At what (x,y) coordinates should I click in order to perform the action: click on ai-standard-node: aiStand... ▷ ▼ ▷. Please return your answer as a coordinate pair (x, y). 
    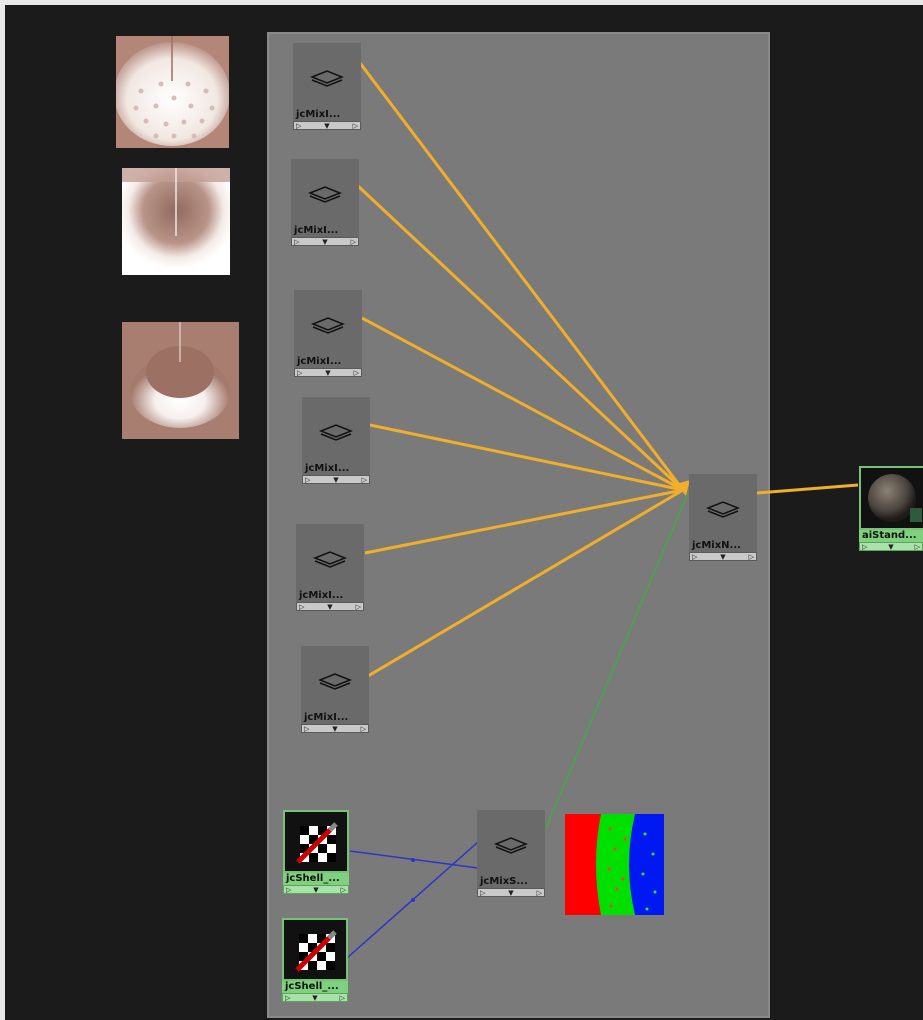
    Looking at the image, I should click on (891, 508).